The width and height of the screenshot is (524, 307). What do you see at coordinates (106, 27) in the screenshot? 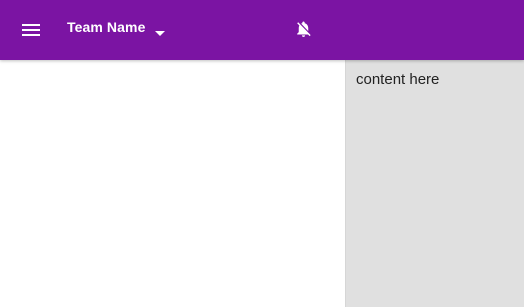
I see `team-name-label: Team Name` at bounding box center [106, 27].